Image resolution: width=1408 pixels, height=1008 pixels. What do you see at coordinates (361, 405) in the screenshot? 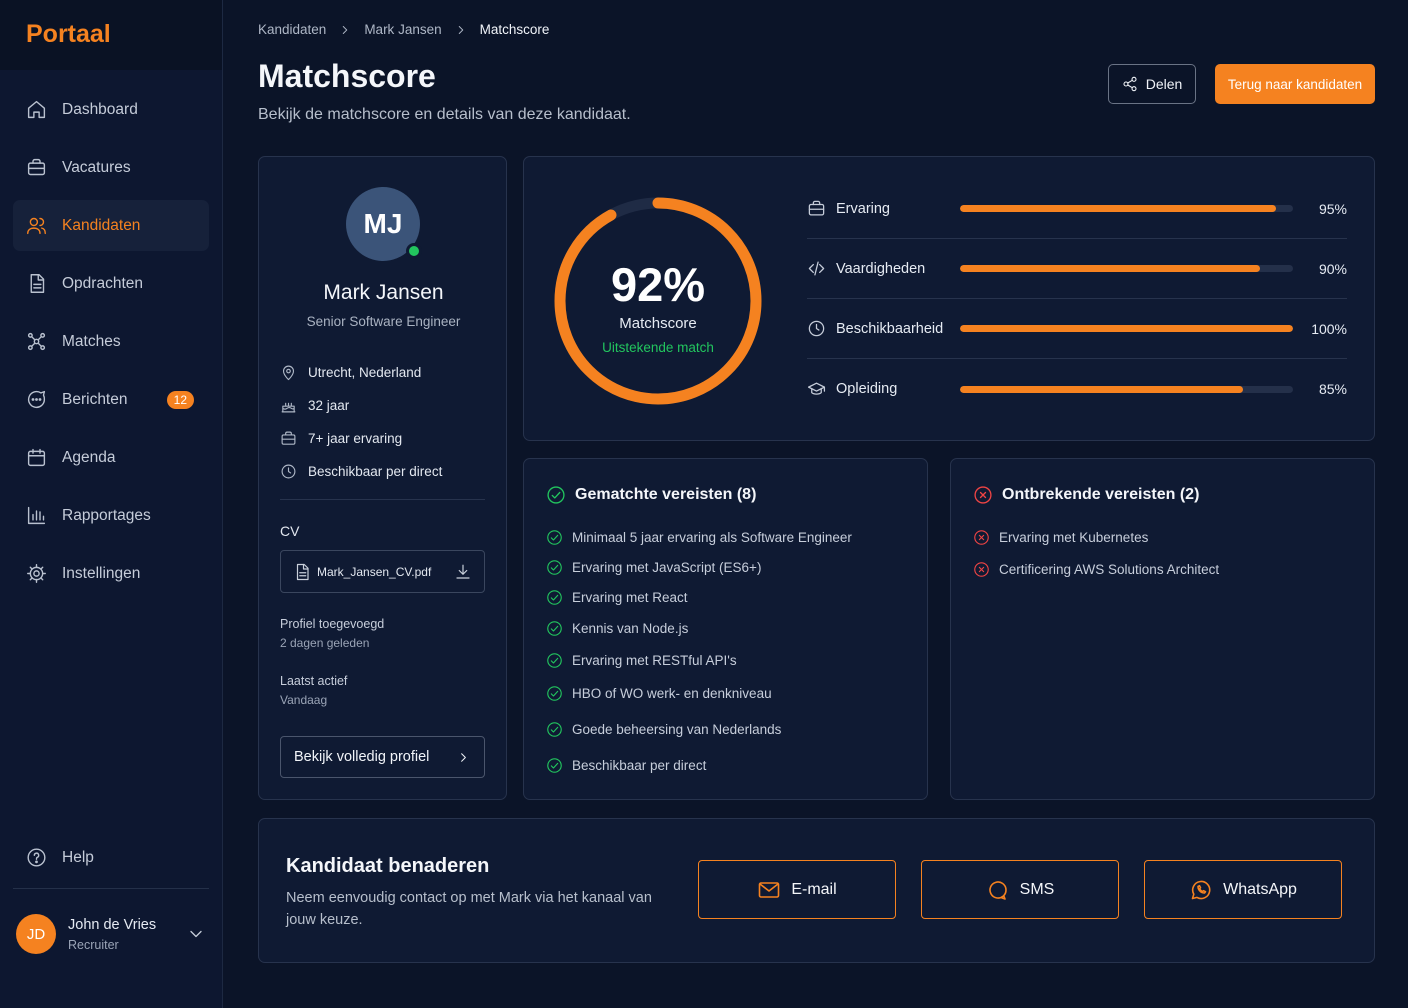
I see `candidate-age: 32 jaar` at bounding box center [361, 405].